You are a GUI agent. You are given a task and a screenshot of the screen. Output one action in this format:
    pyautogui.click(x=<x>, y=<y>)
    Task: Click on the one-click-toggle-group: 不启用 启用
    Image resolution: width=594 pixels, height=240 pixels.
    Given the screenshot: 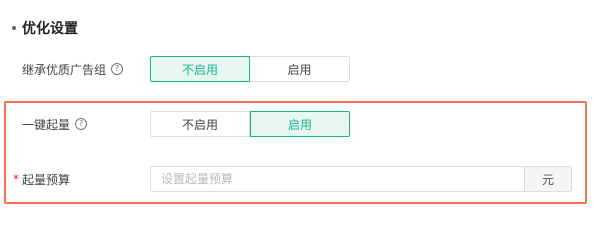 What is the action you would take?
    pyautogui.click(x=250, y=124)
    